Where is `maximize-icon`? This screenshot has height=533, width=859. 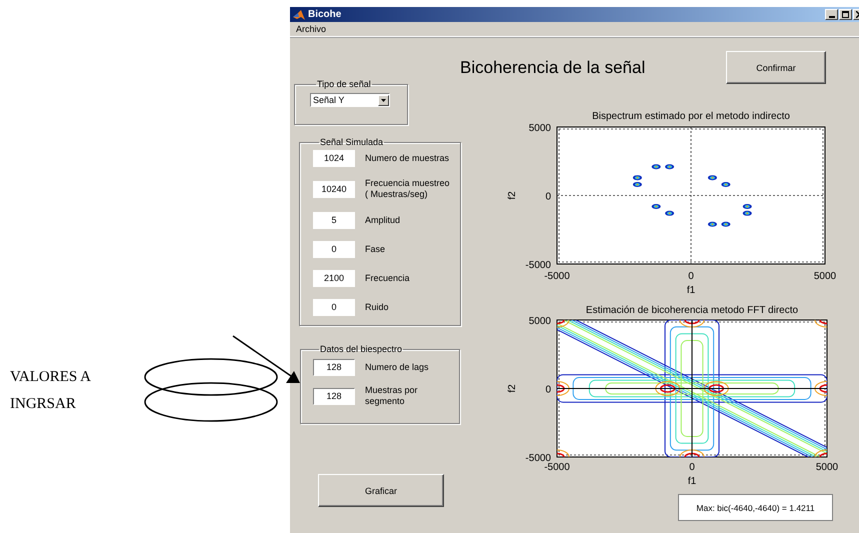 maximize-icon is located at coordinates (845, 14).